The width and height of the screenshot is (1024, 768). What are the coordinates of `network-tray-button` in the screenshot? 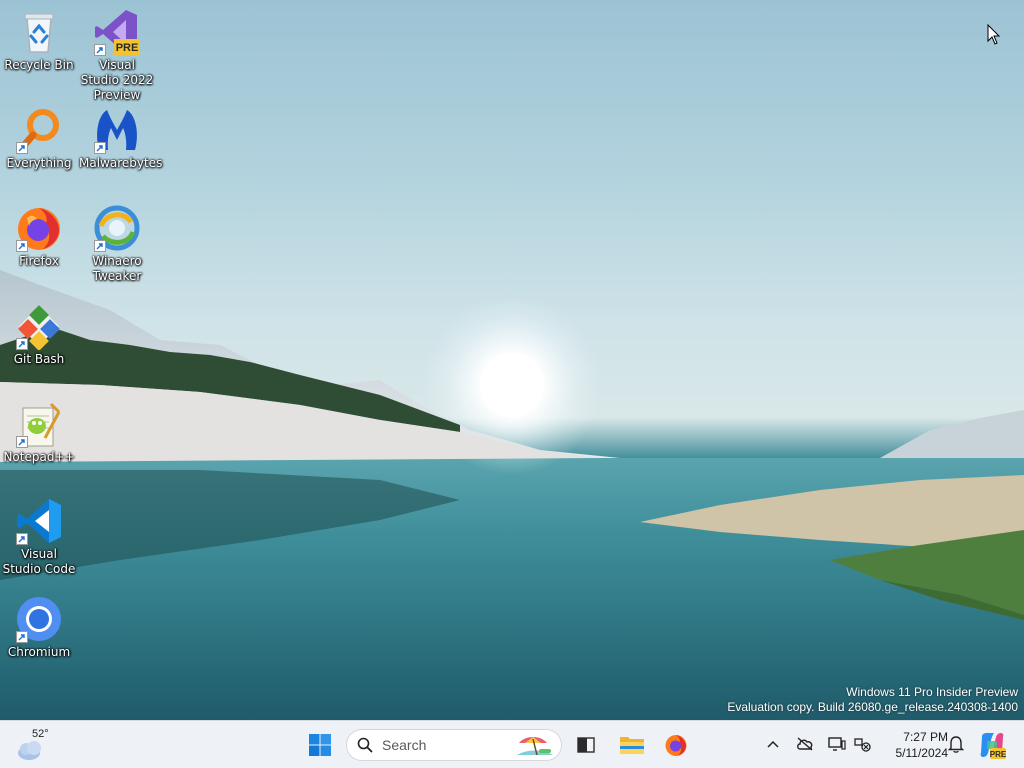 It's located at (862, 744).